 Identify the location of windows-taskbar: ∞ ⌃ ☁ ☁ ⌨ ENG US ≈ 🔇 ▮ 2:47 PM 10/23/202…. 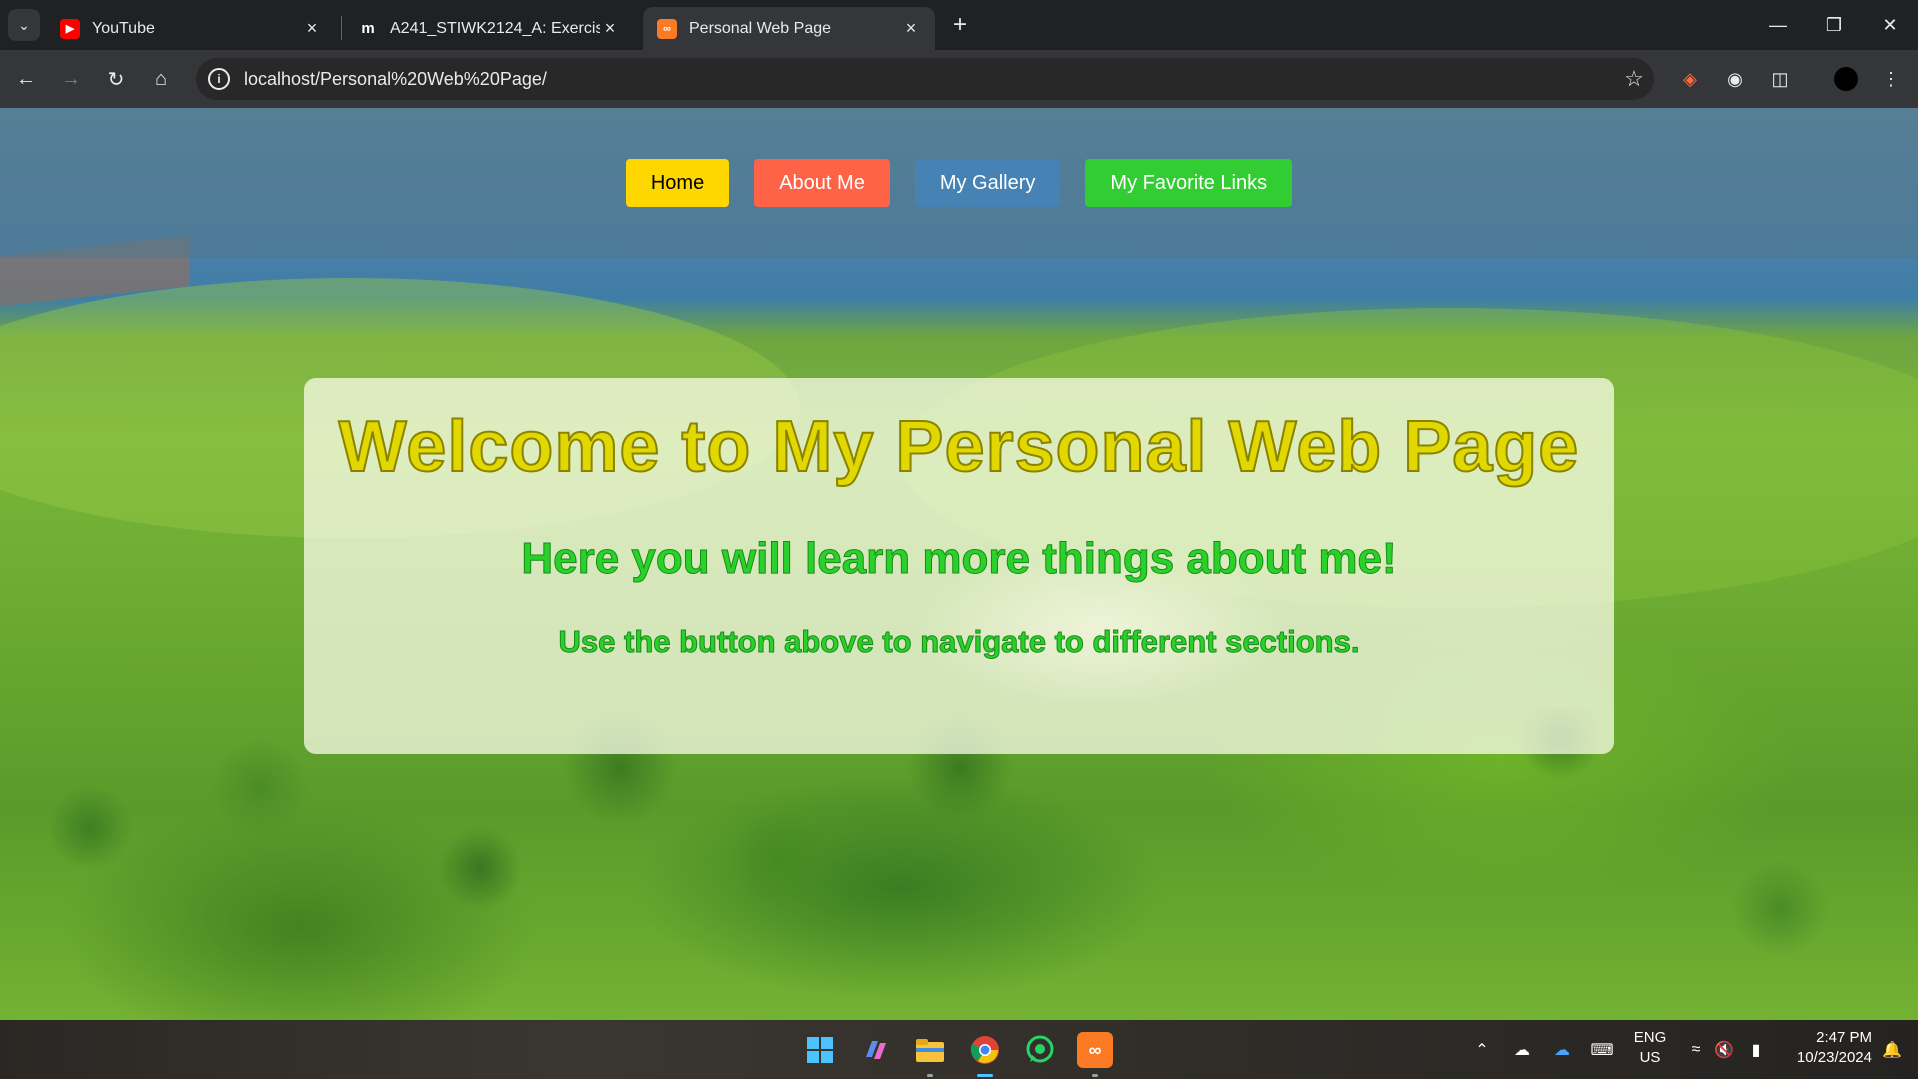
(959, 1049).